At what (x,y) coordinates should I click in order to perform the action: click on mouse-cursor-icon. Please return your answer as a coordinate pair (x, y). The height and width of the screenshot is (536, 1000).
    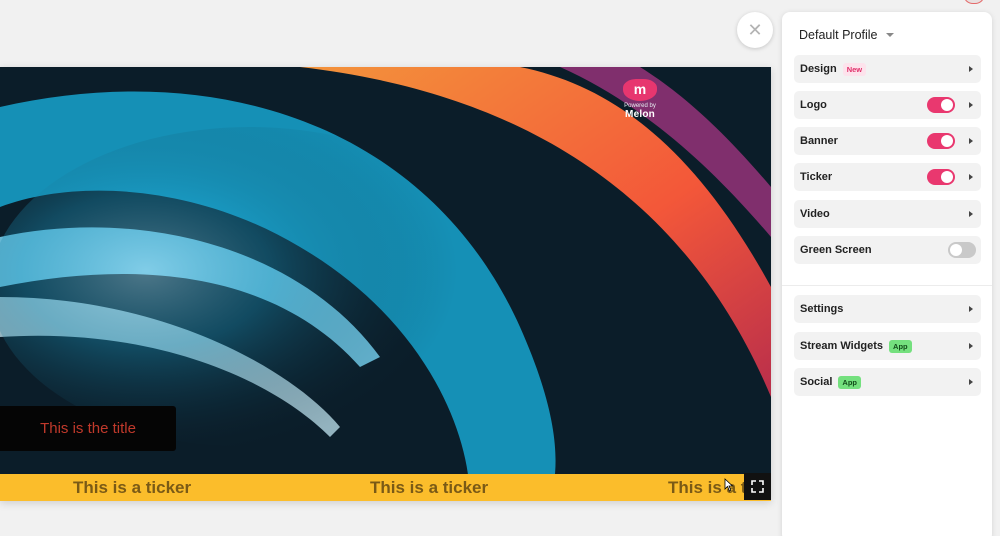
    Looking at the image, I should click on (729, 485).